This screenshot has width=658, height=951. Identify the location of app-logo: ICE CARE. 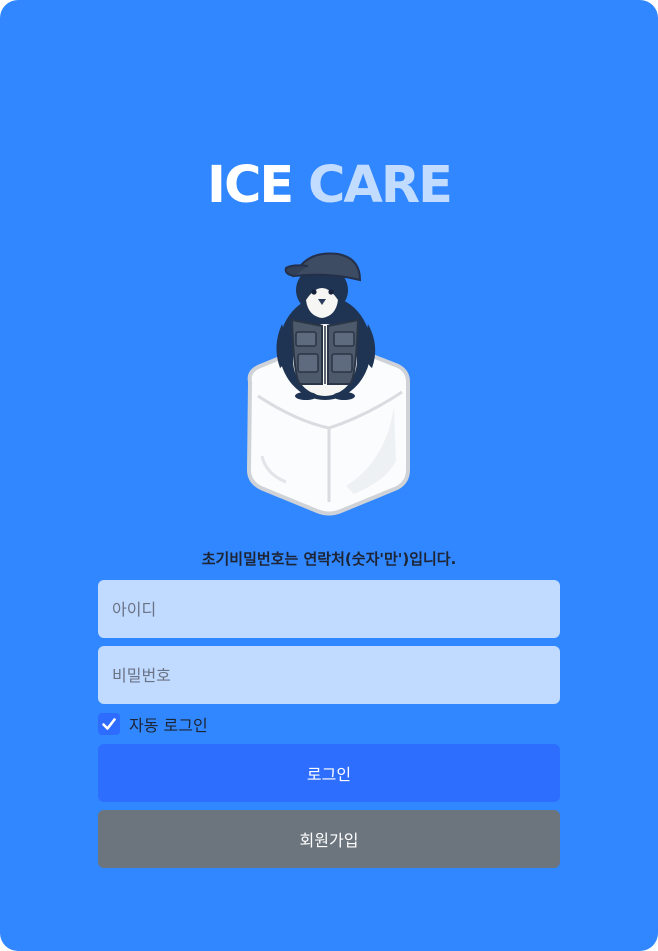
(329, 186).